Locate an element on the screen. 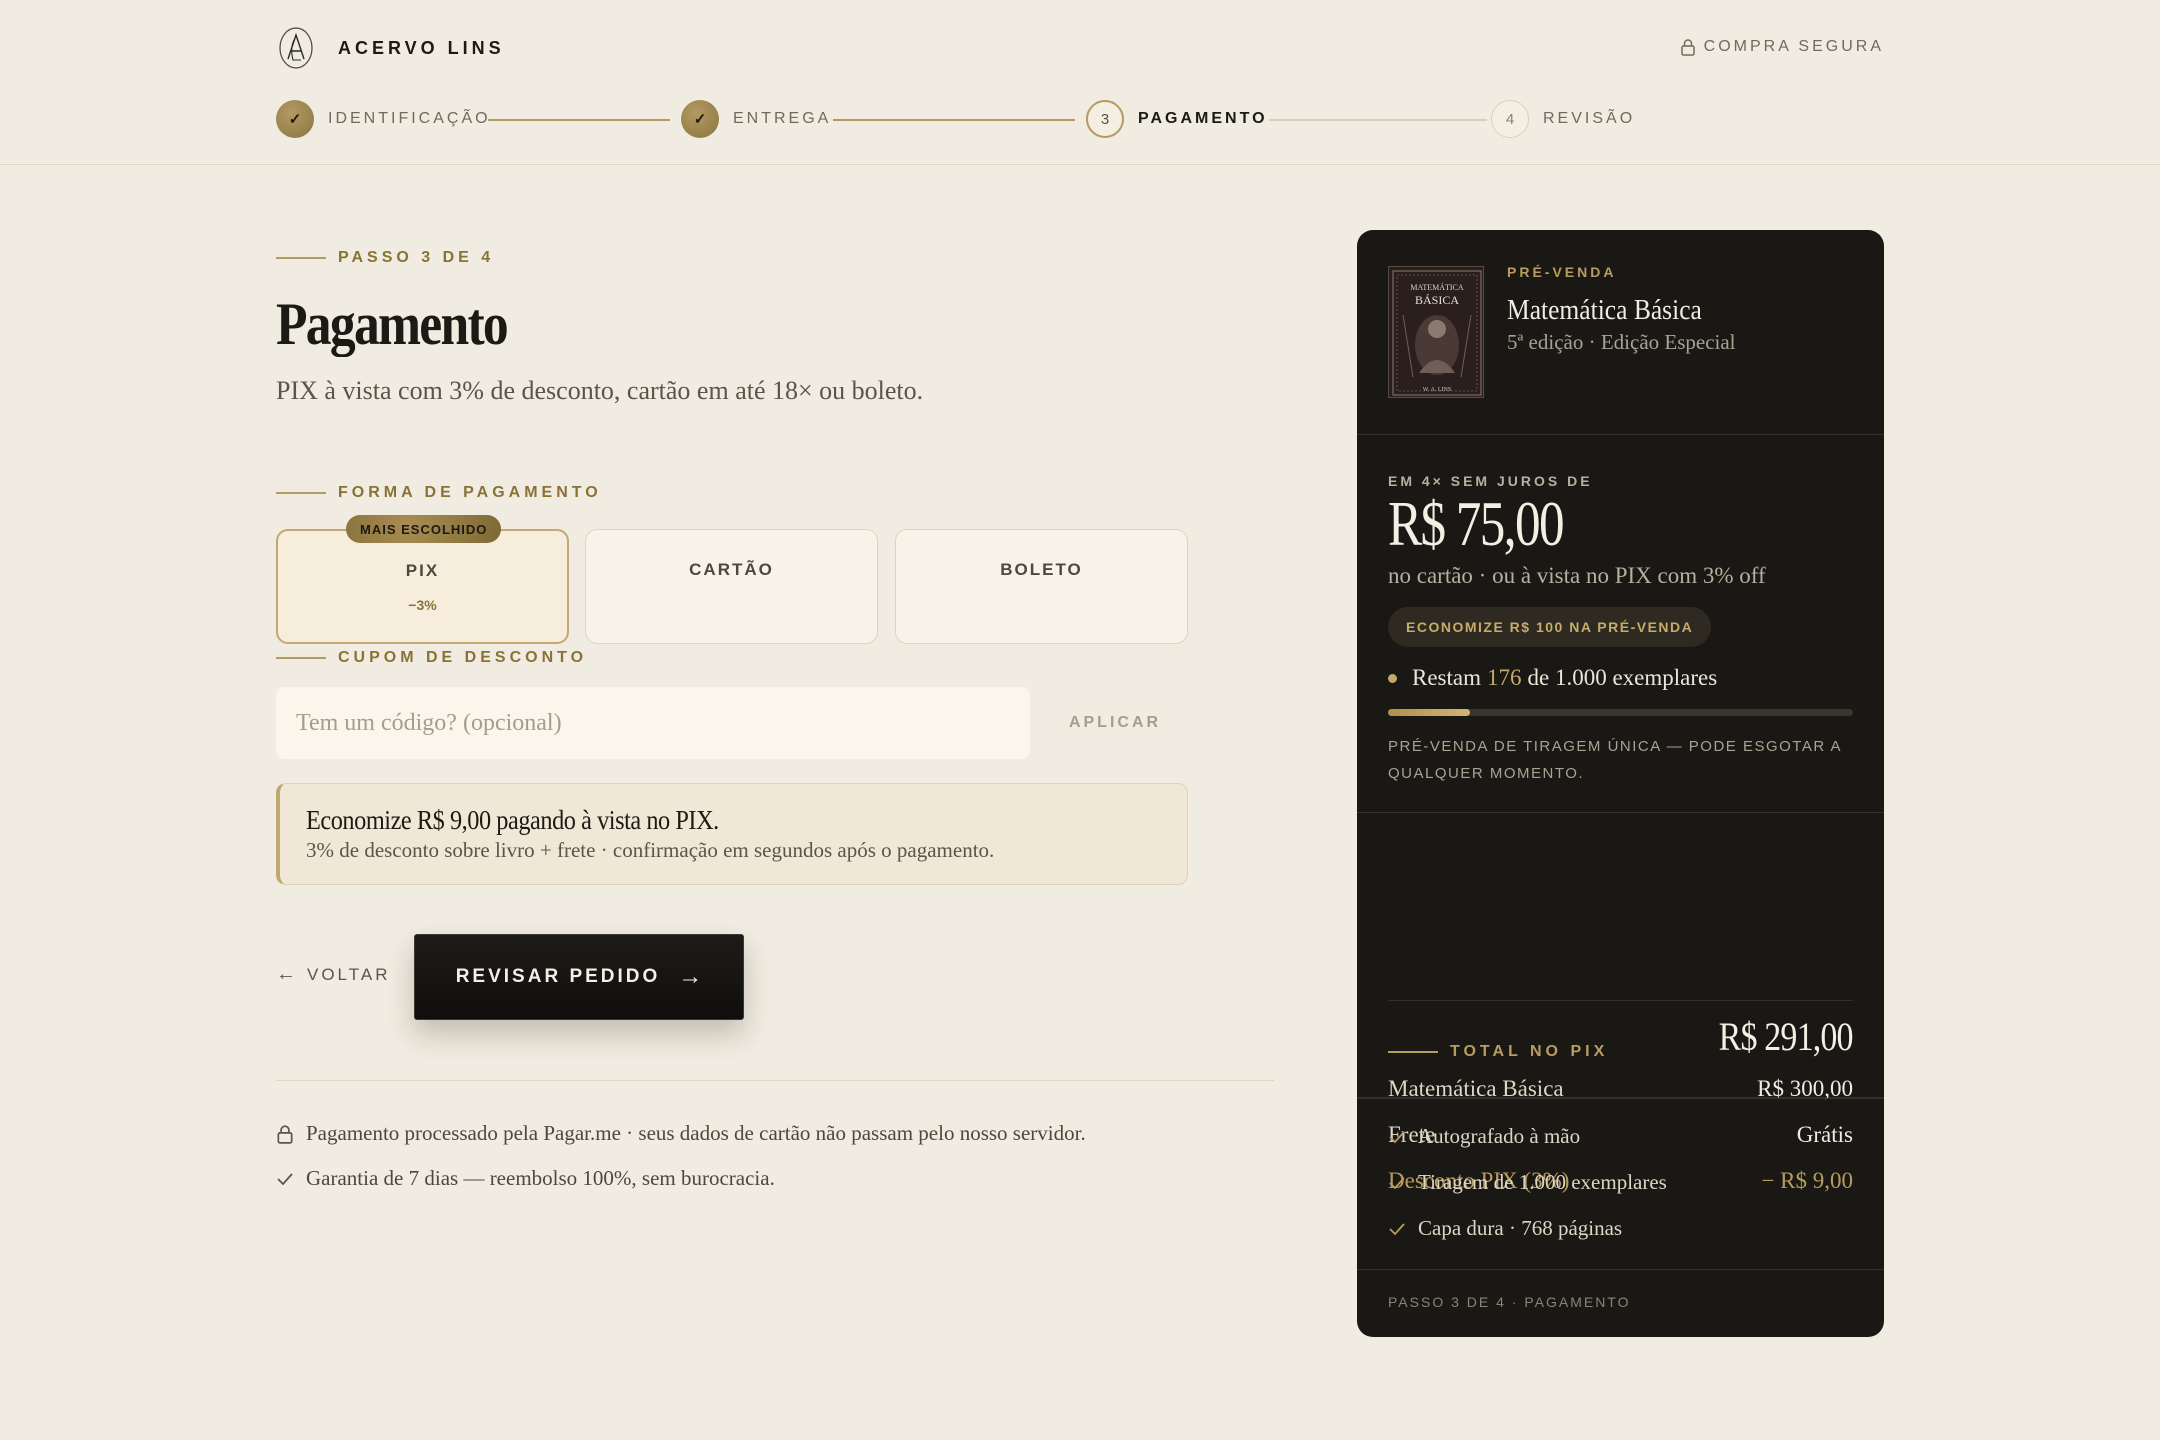  installment-subtext: no cartão · ou à vista no PIX com 3% off is located at coordinates (1577, 575).